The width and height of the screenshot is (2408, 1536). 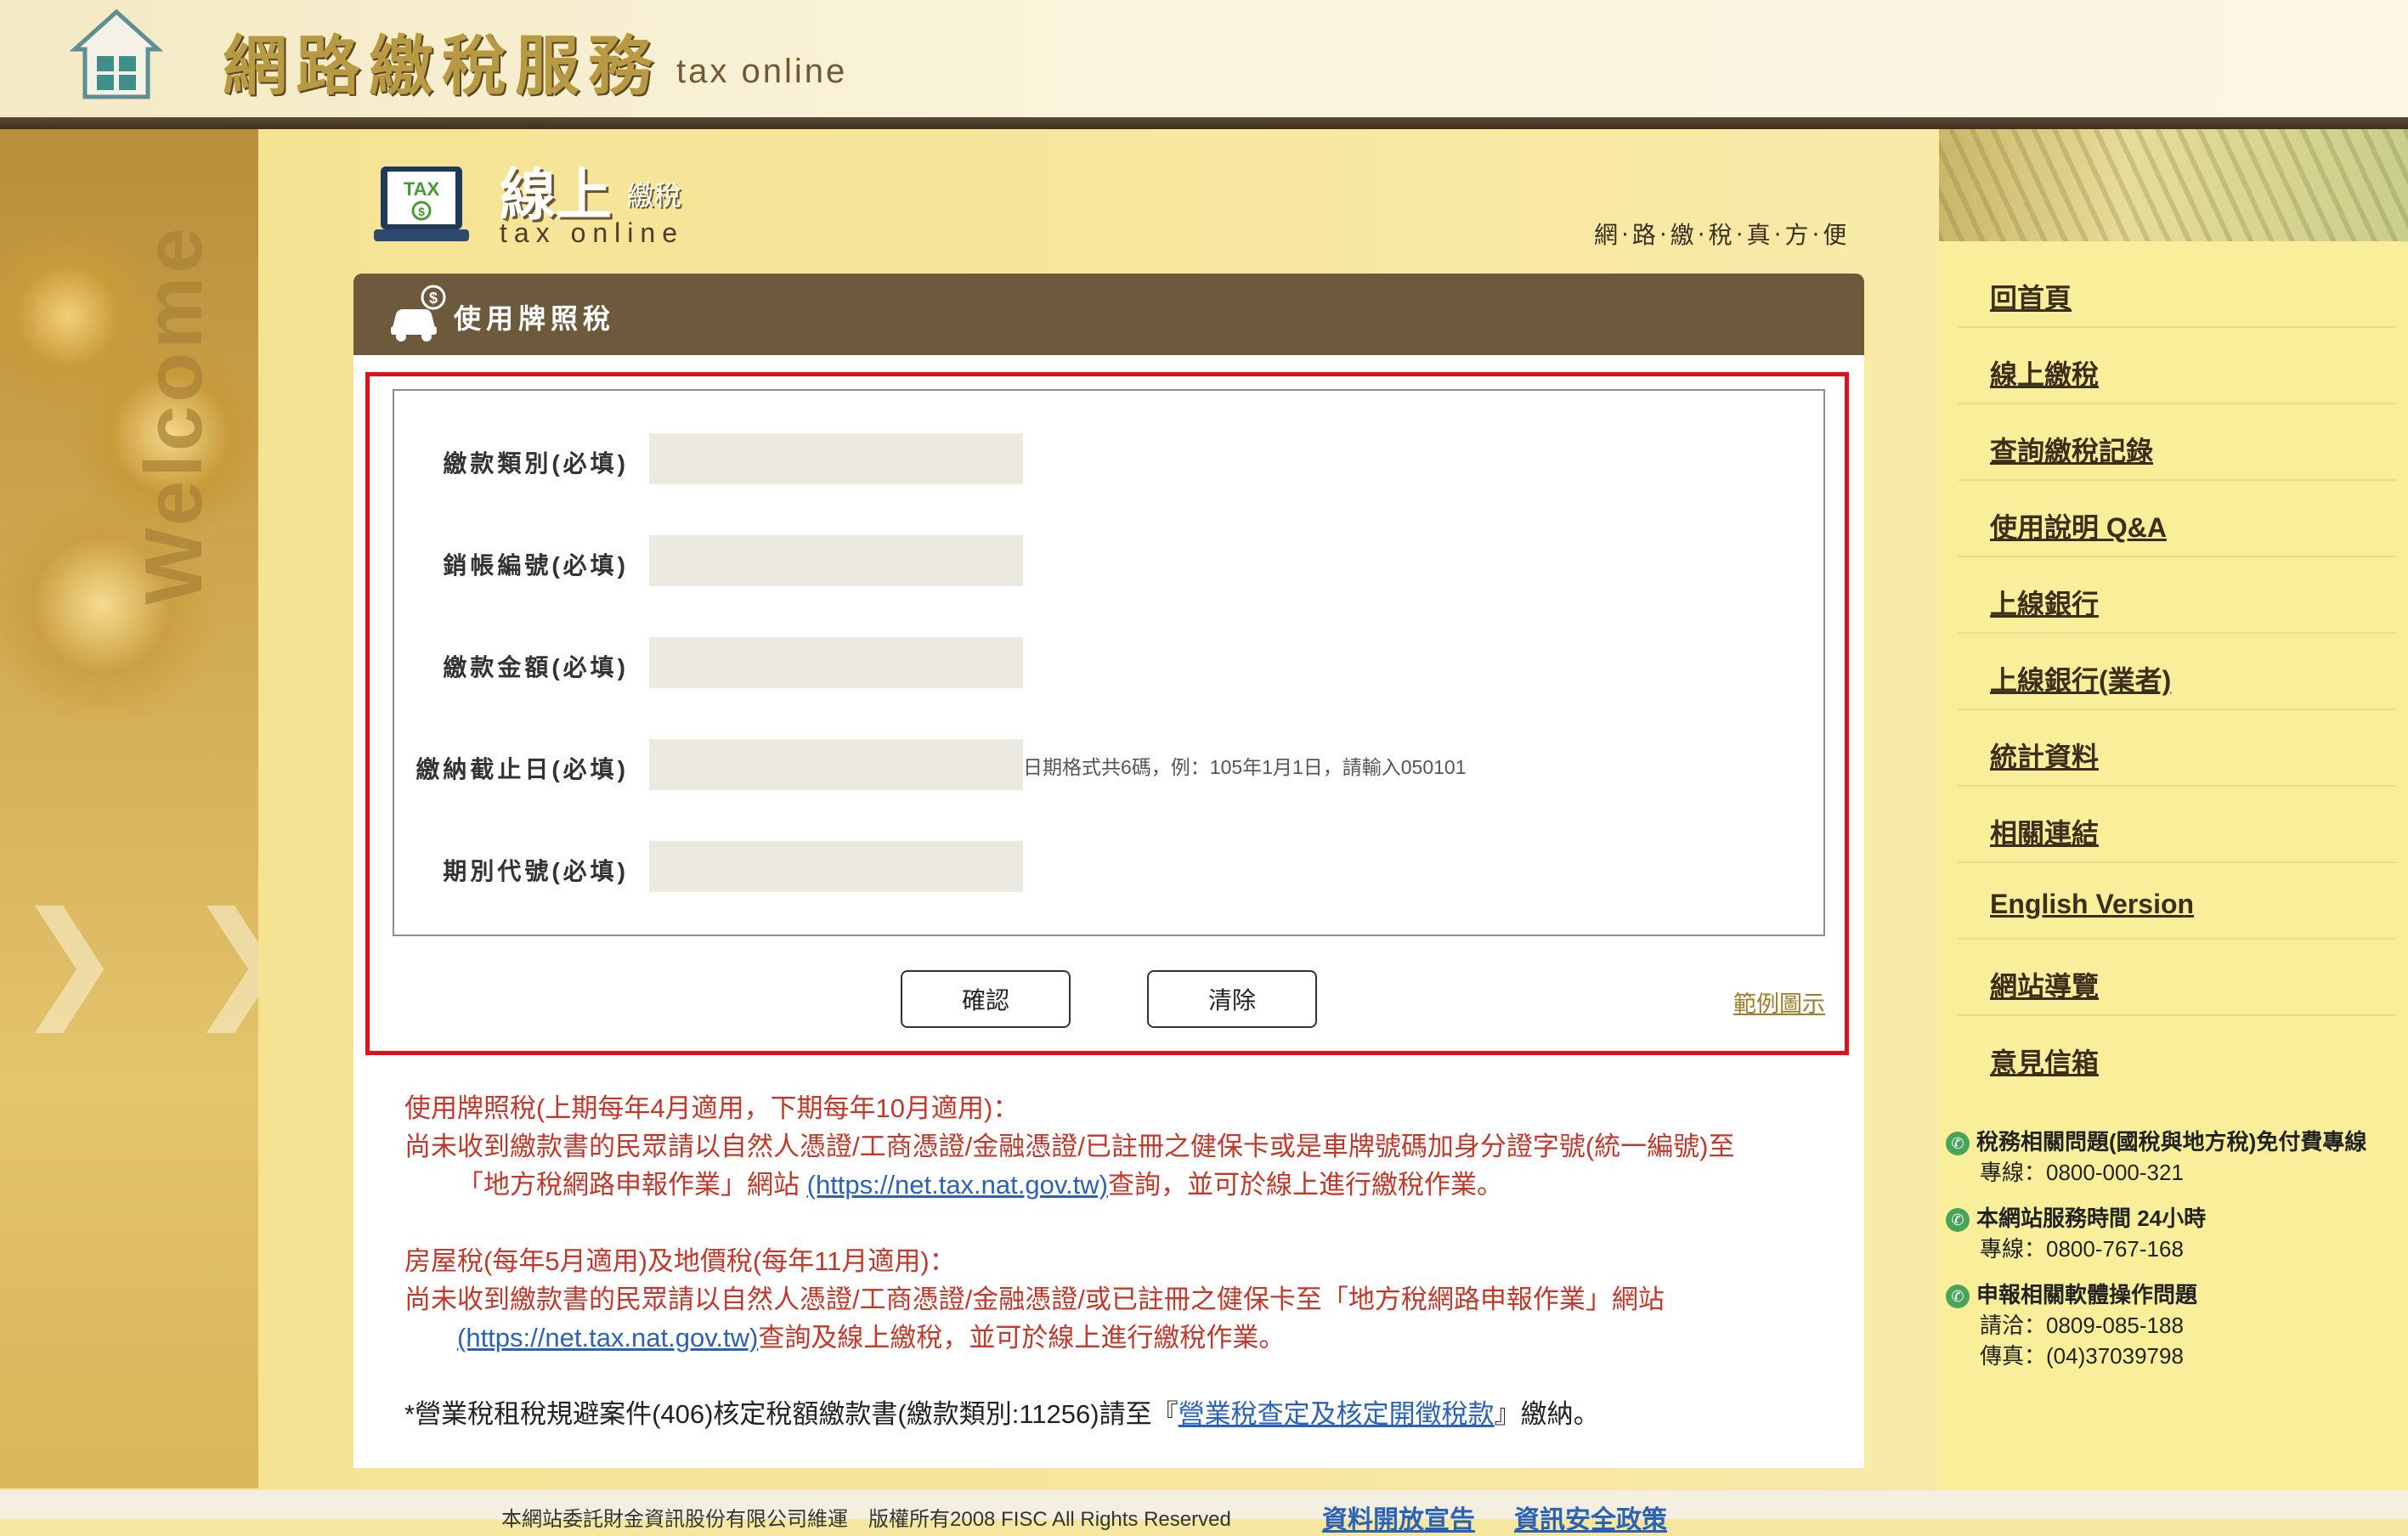 I want to click on panel-header: $ 使用牌照稅, so click(x=1108, y=314).